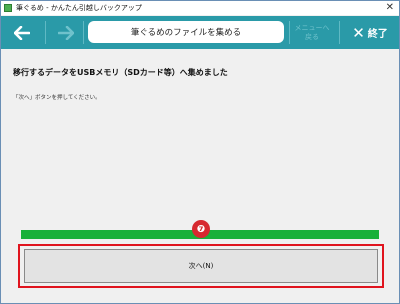  I want to click on forward-button, so click(66, 32).